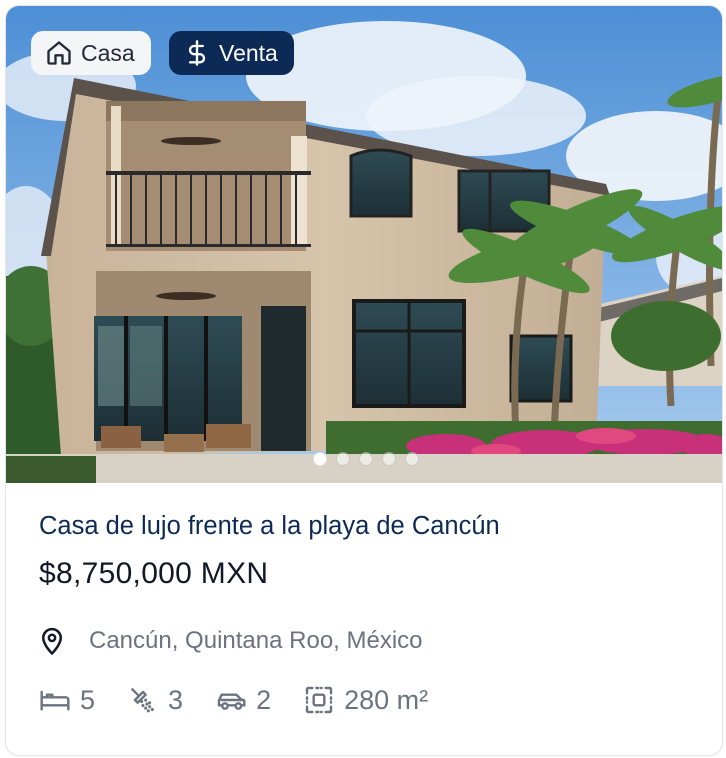 This screenshot has height=758, width=726. I want to click on gallery-pagination, so click(366, 459).